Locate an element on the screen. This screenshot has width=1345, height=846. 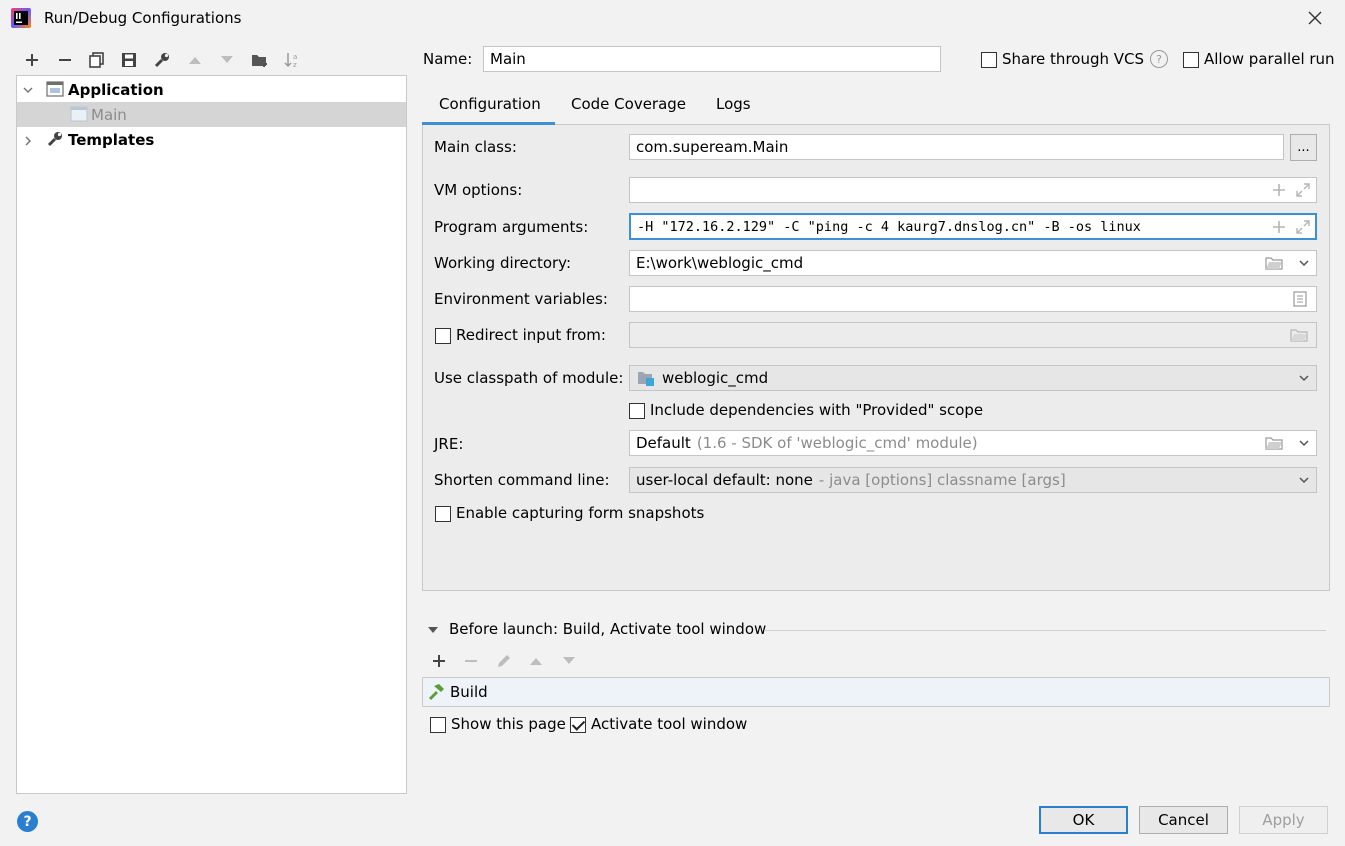
shorten-value: user-local default: none is located at coordinates (724, 480).